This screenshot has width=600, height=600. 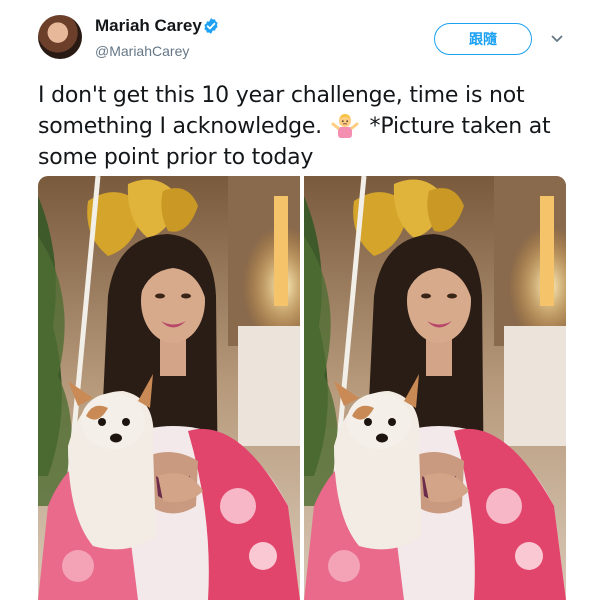 I want to click on display-name: Mariah Carey, so click(x=148, y=26).